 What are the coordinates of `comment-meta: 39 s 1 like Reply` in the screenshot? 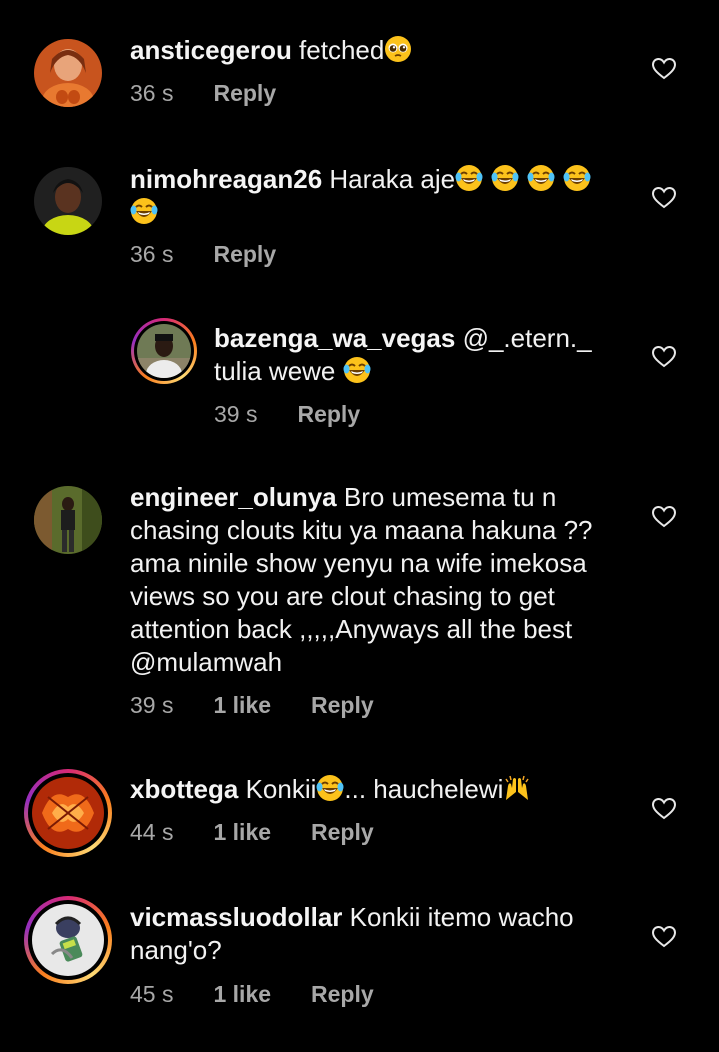 It's located at (272, 705).